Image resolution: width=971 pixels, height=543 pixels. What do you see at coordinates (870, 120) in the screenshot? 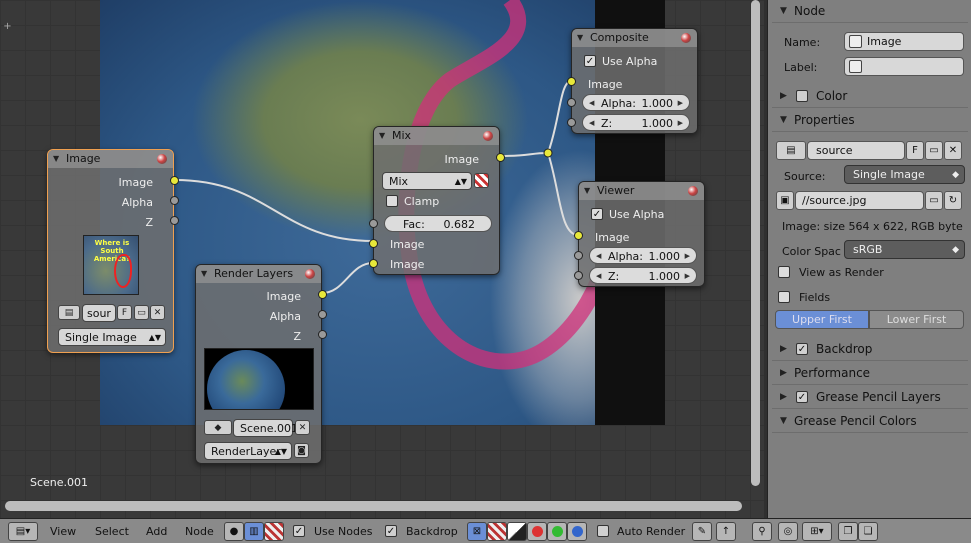
I see `properties-panel-header: ▼ Properties` at bounding box center [870, 120].